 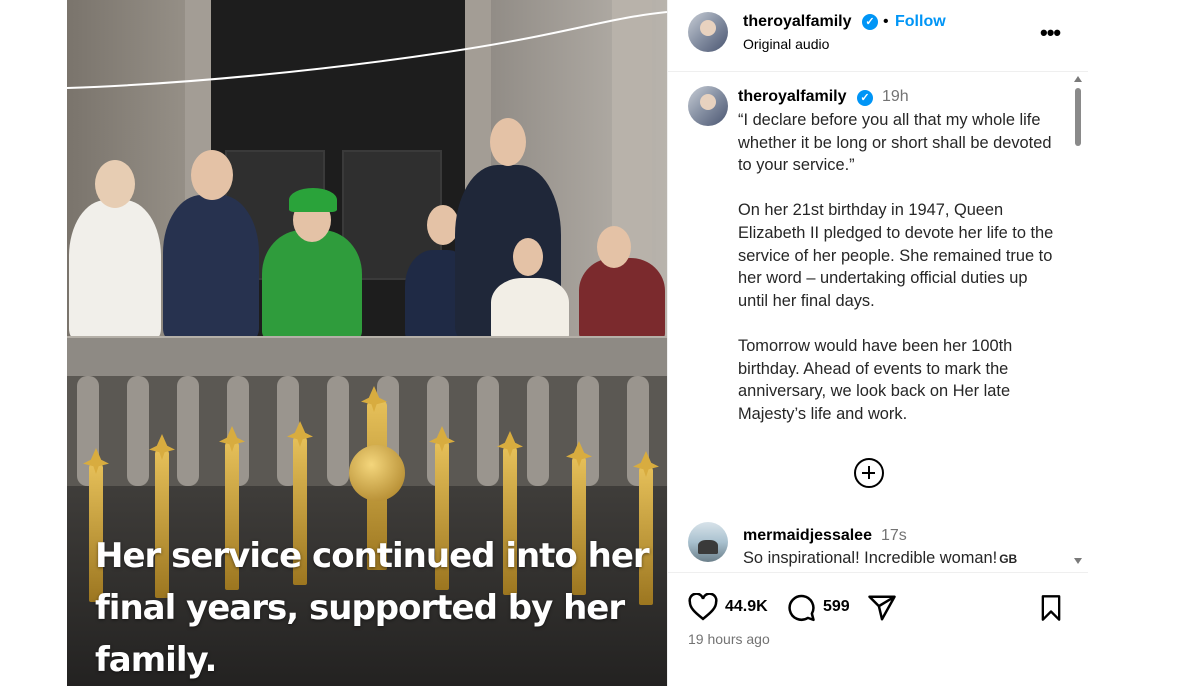 I want to click on audio-waveform-line, so click(x=367, y=50).